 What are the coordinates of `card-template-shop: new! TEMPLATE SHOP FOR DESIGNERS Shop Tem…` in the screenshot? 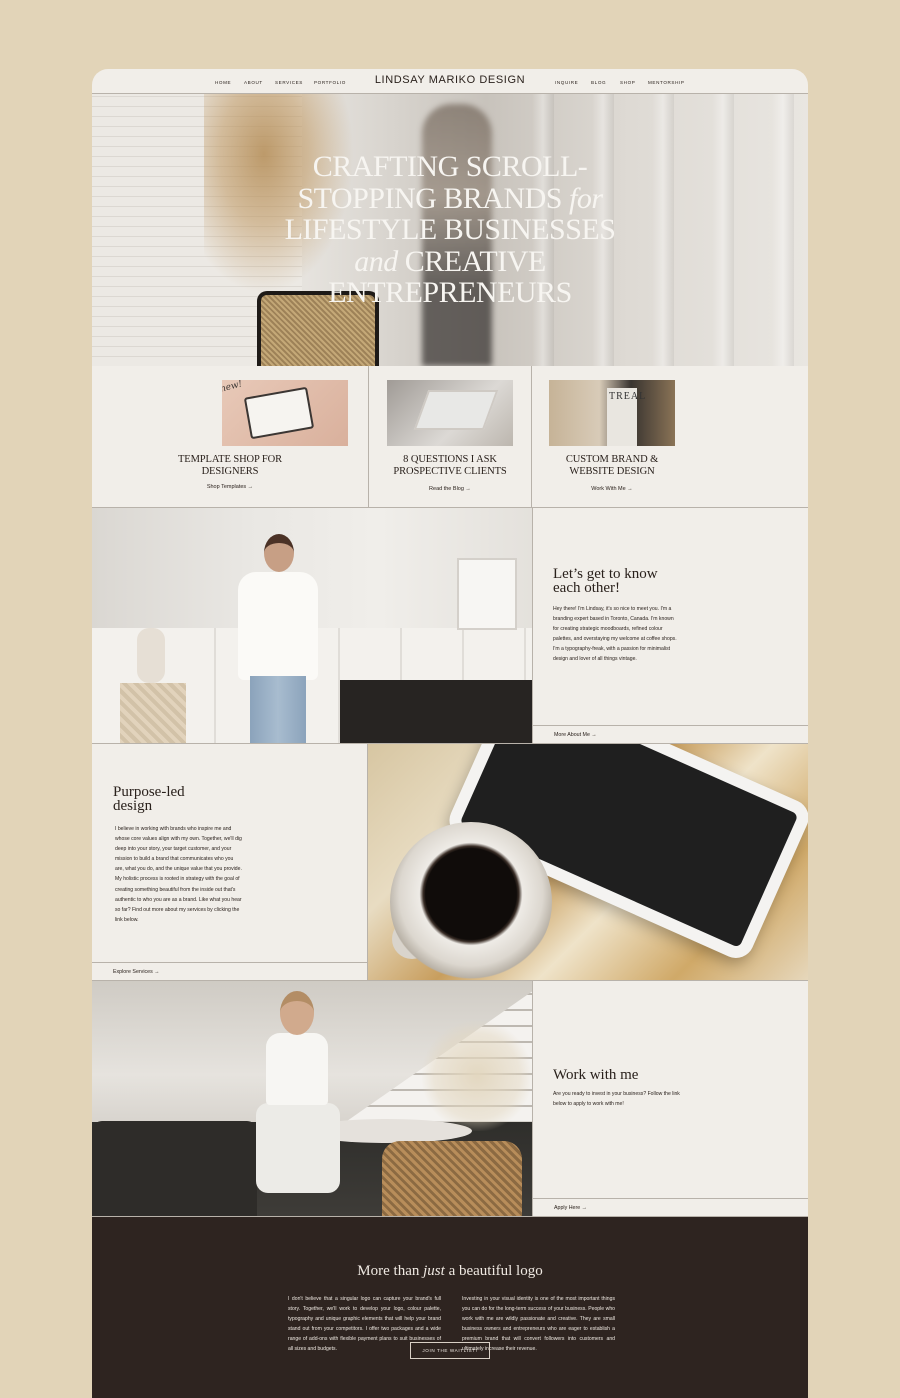 It's located at (230, 437).